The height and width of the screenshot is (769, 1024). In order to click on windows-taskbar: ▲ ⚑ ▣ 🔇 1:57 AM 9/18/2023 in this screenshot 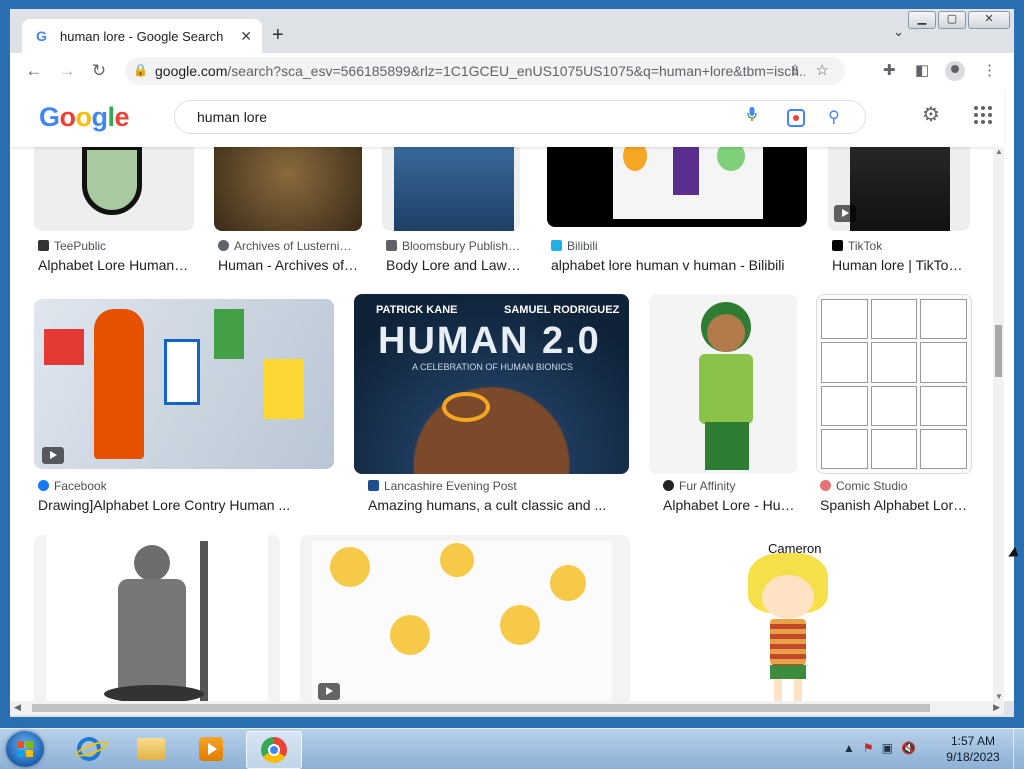, I will do `click(512, 748)`.